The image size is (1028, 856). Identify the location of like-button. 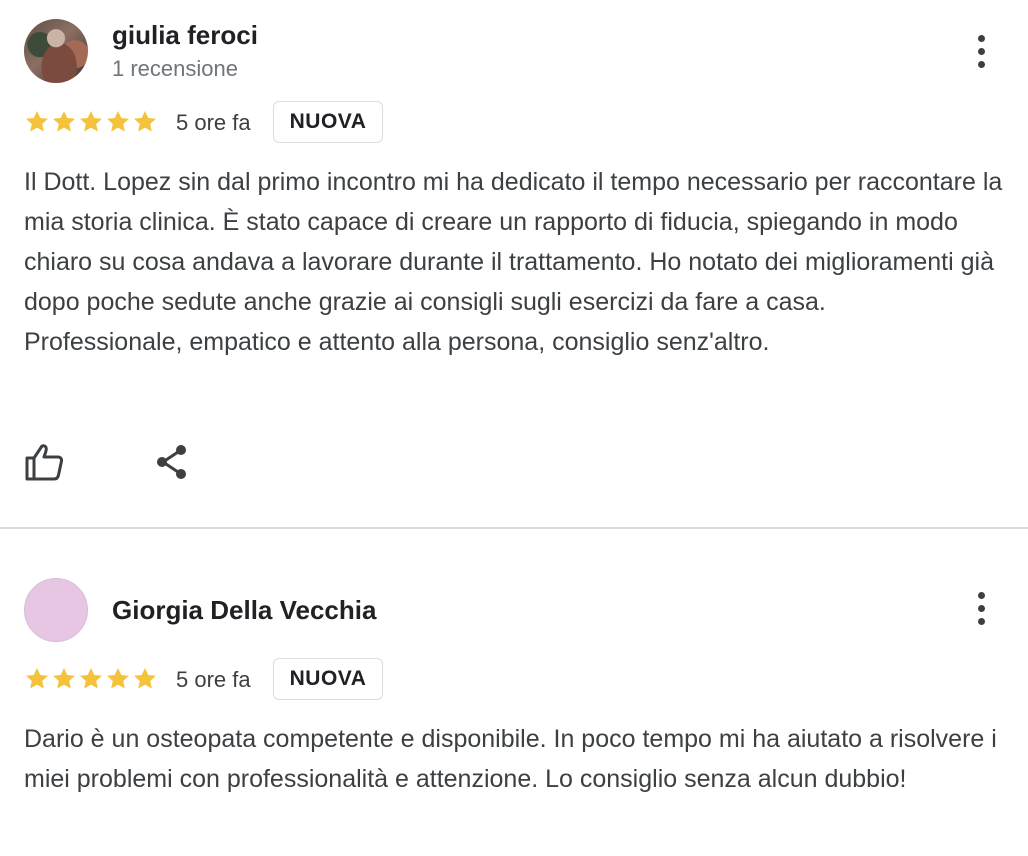
(44, 462).